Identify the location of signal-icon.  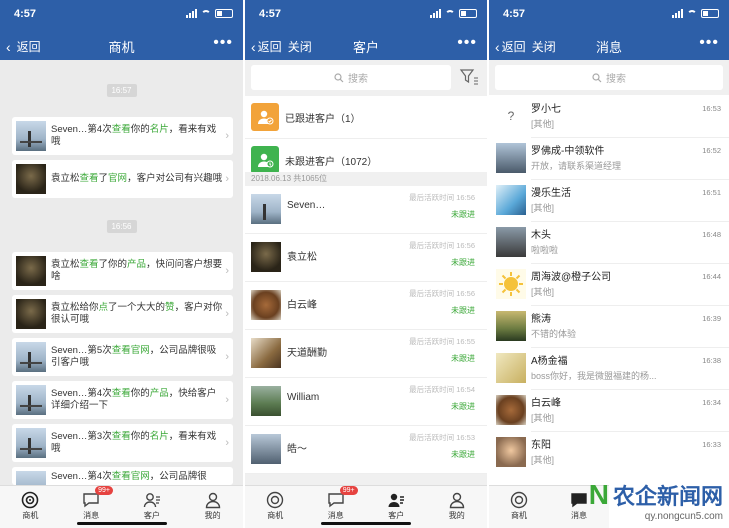
(435, 13).